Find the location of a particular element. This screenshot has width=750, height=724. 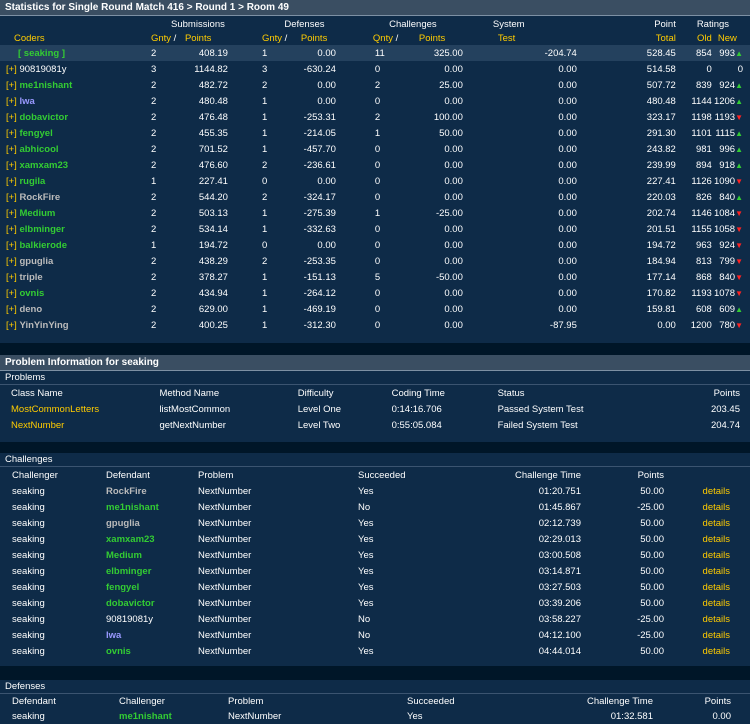

ch-qnty: 0 is located at coordinates (377, 69).